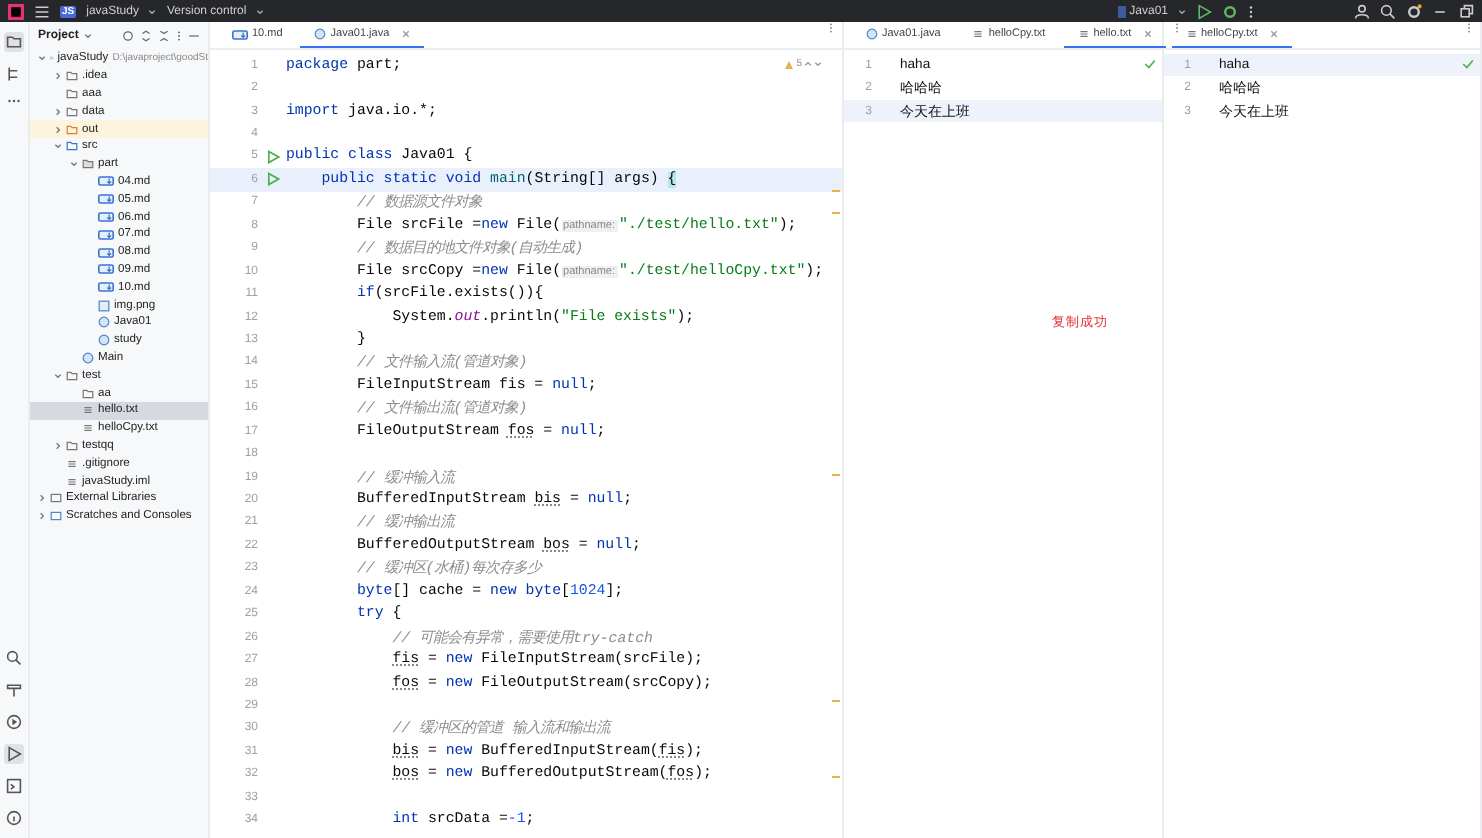 Image resolution: width=1482 pixels, height=838 pixels. Describe the element at coordinates (56, 498) in the screenshot. I see `library-icon` at that location.